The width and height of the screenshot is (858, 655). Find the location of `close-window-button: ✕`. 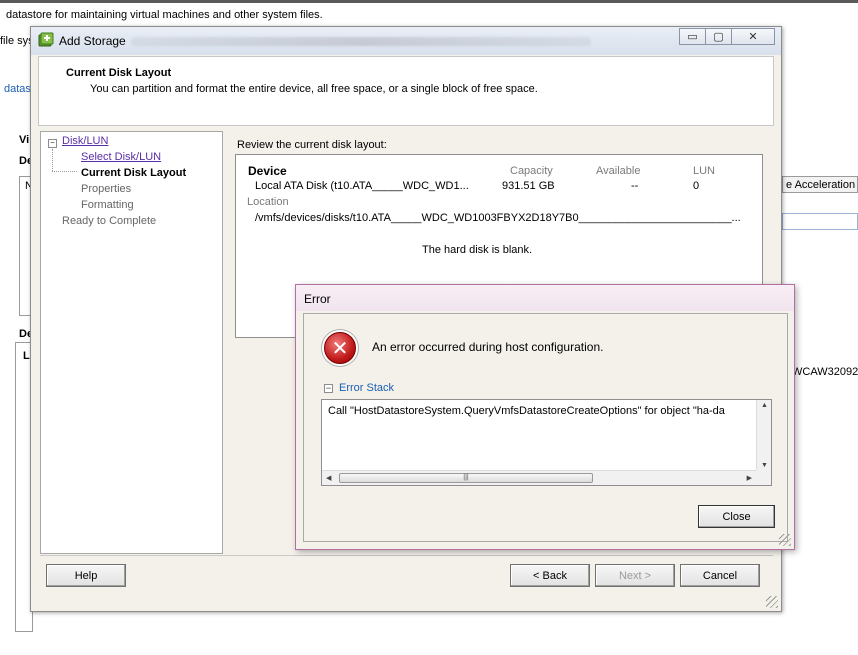

close-window-button: ✕ is located at coordinates (753, 36).